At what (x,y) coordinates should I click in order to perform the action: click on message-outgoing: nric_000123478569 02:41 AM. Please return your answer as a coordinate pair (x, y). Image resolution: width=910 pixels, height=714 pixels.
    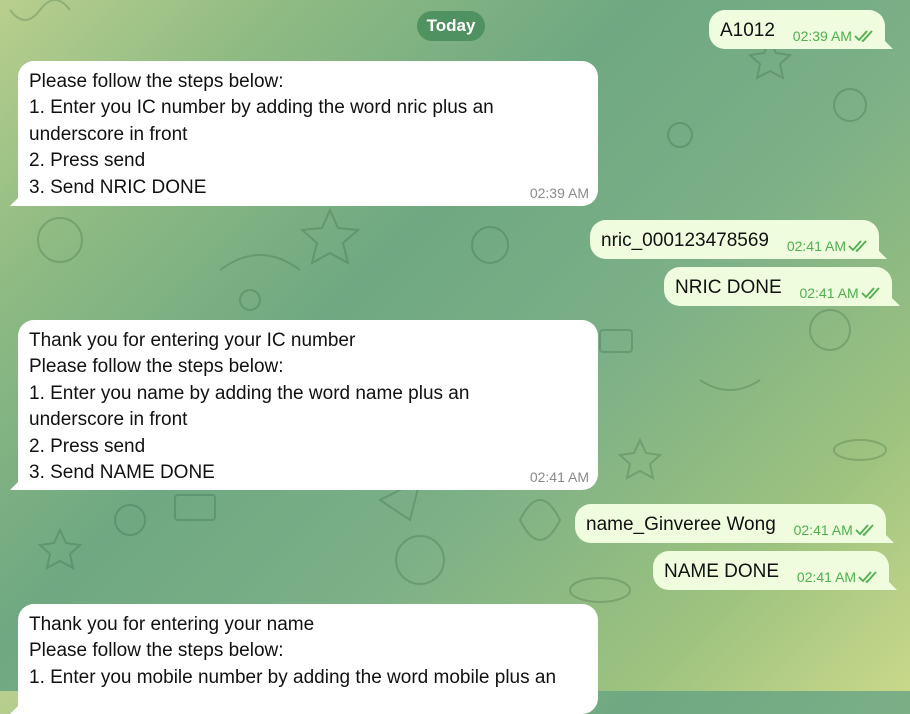
    Looking at the image, I should click on (738, 239).